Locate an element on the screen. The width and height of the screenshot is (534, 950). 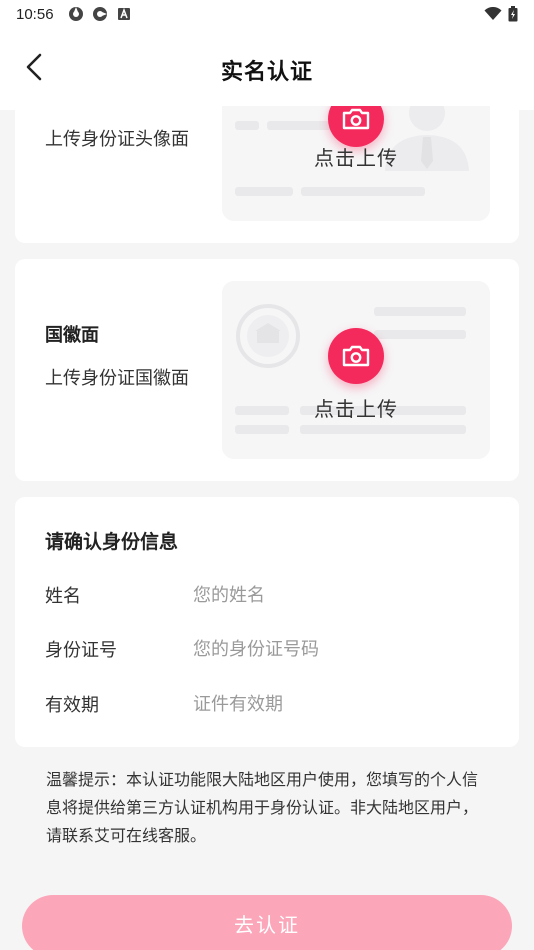
emblem-camera-button is located at coordinates (356, 356).